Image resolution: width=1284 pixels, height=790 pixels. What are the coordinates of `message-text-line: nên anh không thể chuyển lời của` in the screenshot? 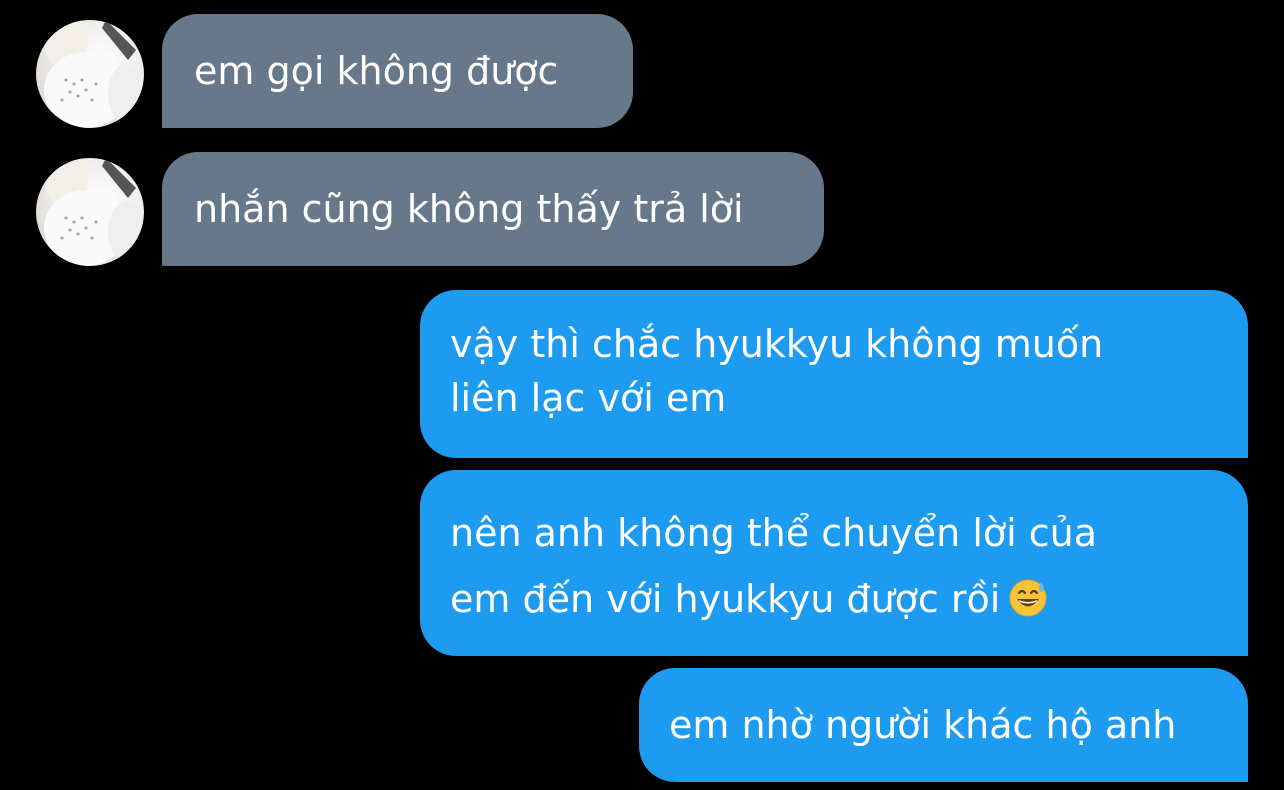 It's located at (774, 533).